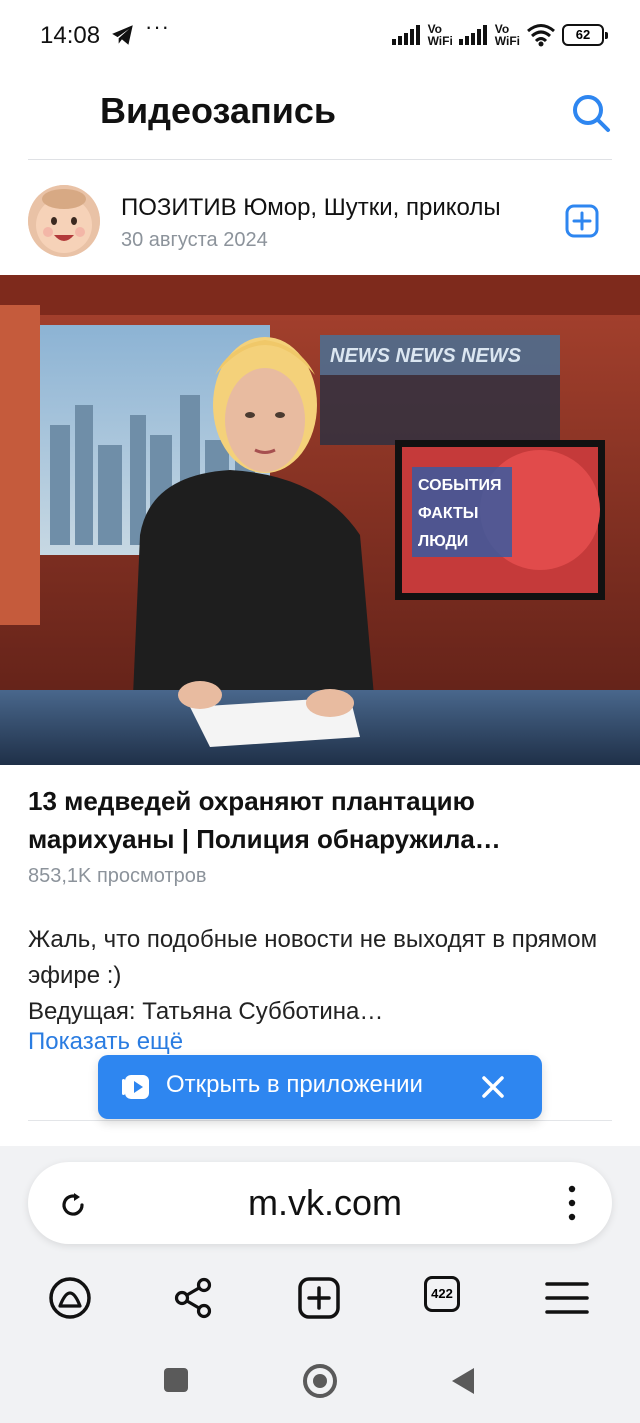 This screenshot has width=640, height=1423. What do you see at coordinates (105, 1042) in the screenshot?
I see `show-more-link: Показать ещё` at bounding box center [105, 1042].